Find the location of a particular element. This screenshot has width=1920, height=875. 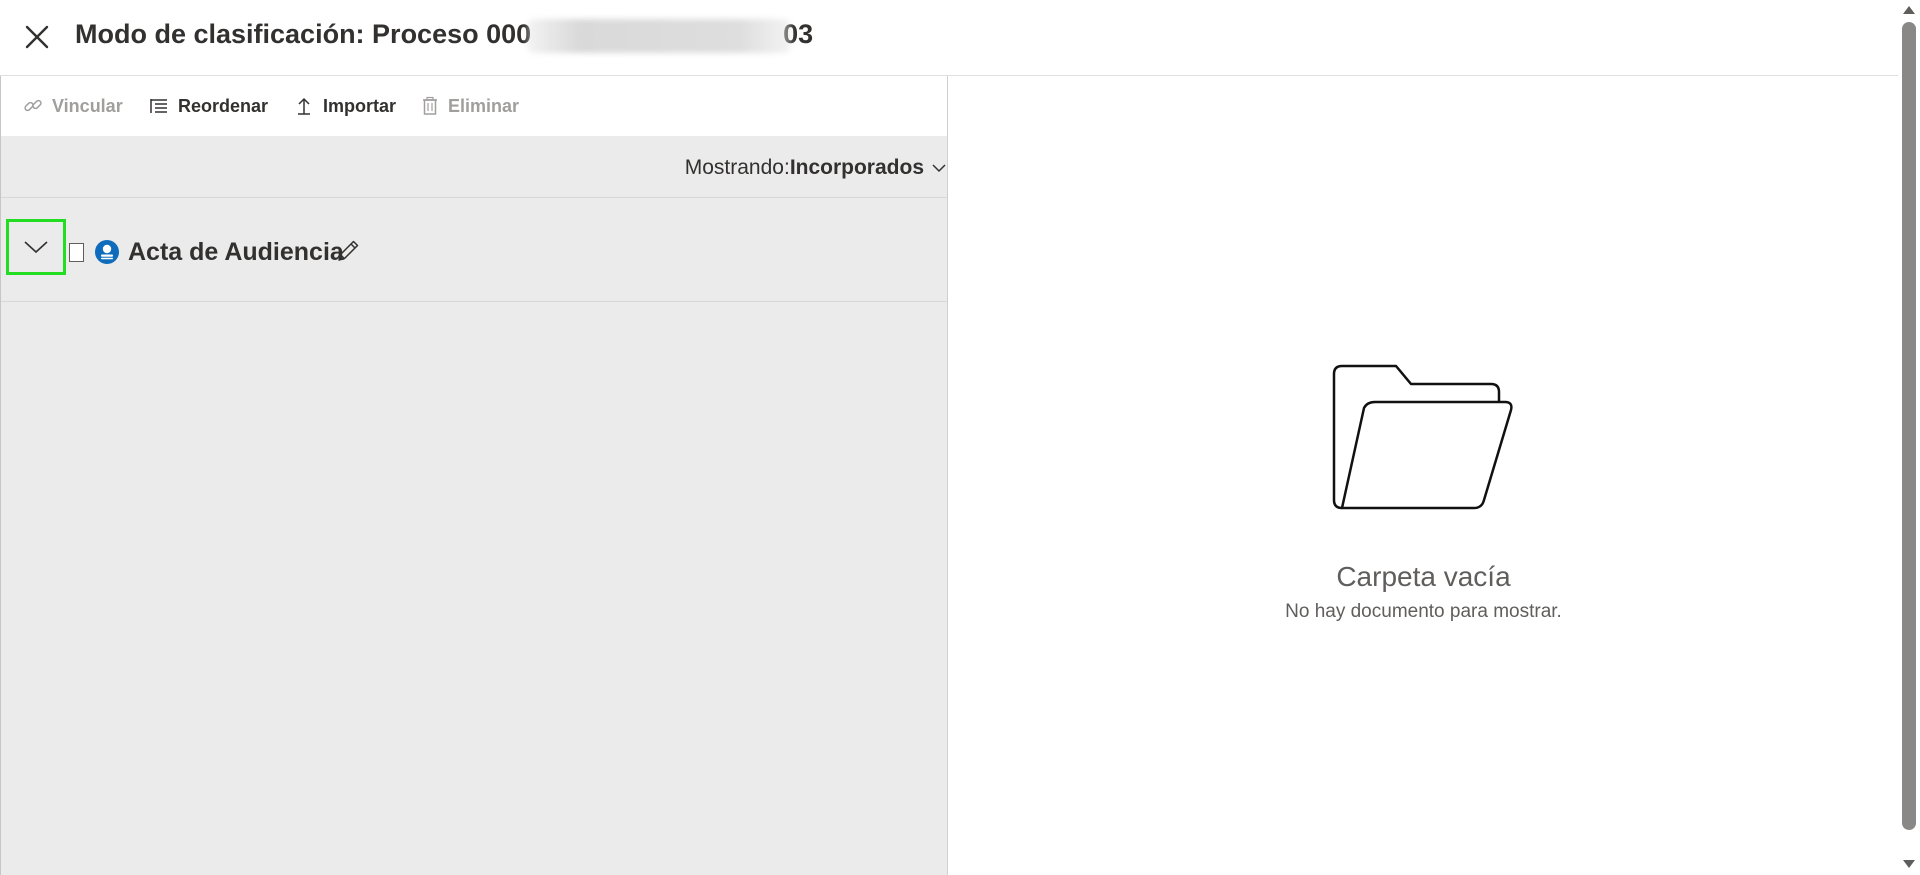

link-button: Vincular is located at coordinates (73, 106).